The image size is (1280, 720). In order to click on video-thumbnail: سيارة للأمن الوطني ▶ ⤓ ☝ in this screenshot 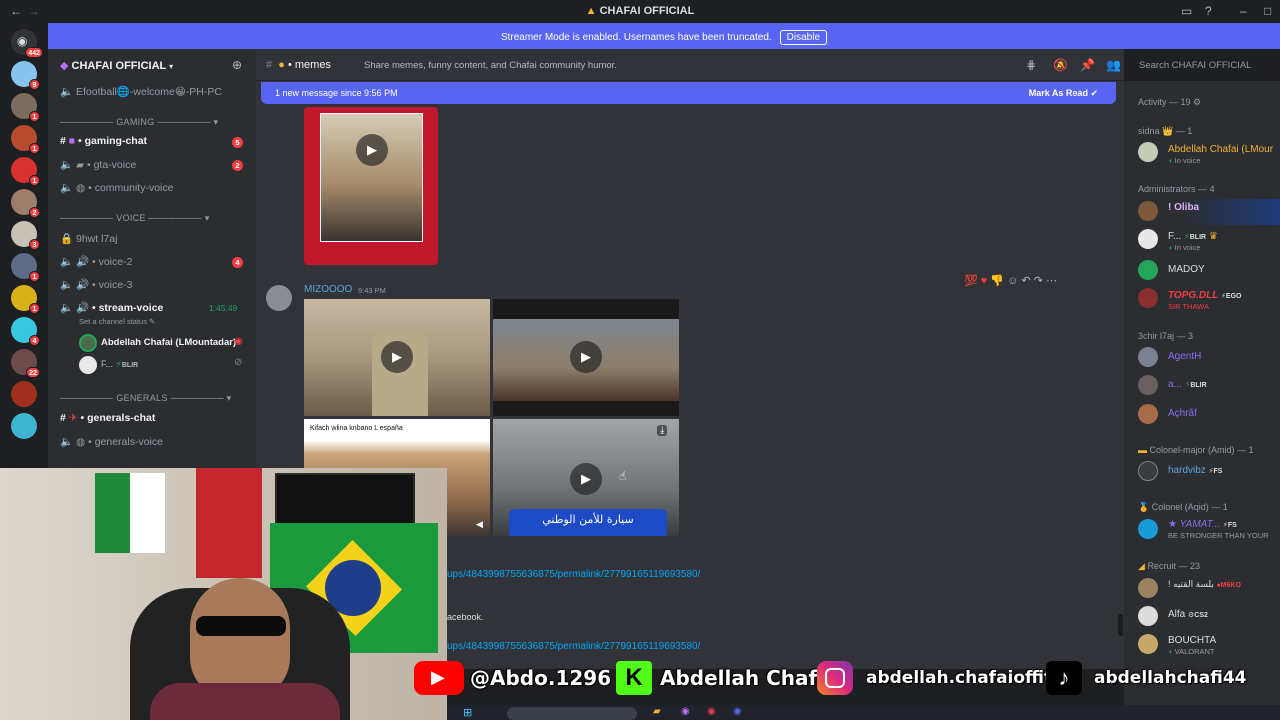, I will do `click(586, 477)`.